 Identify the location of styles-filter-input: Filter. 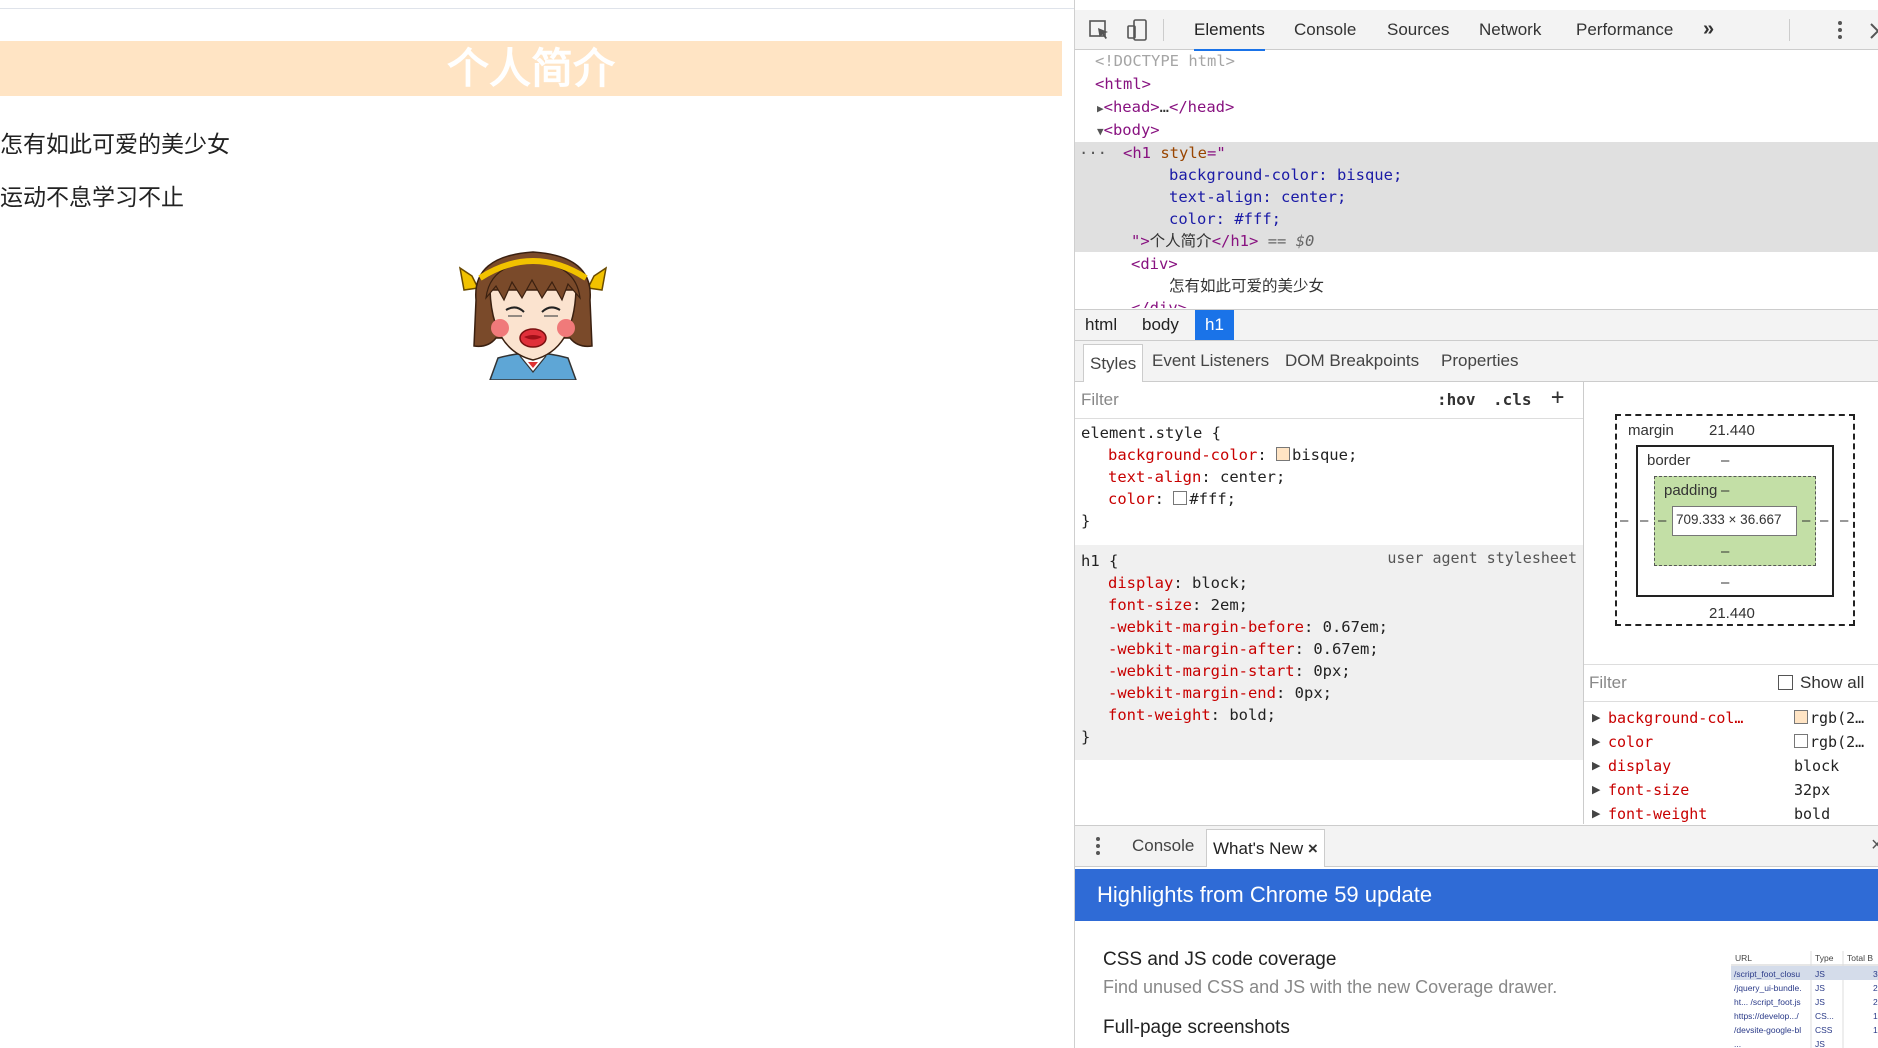
(1100, 400).